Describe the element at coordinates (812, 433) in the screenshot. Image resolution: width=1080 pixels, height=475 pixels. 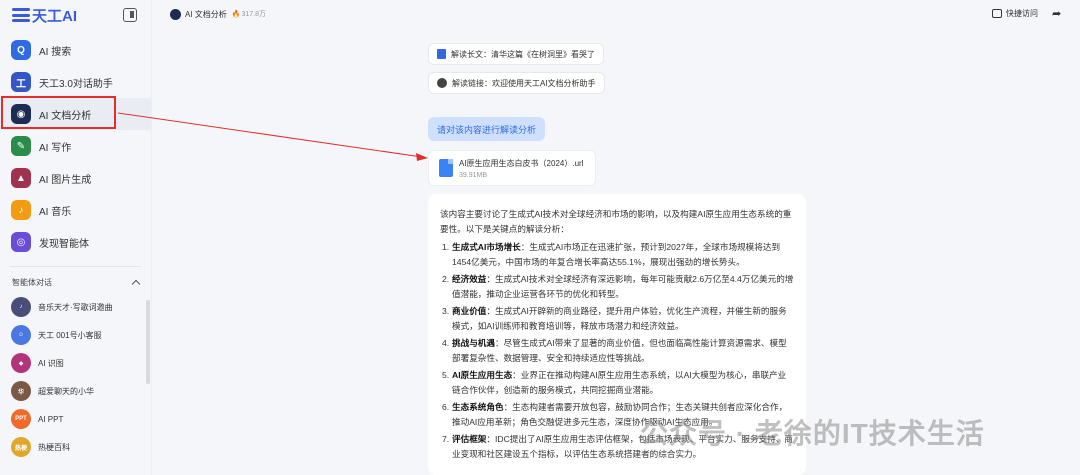
I see `watermark: 公众号 · 老徐的IT技术生活` at that location.